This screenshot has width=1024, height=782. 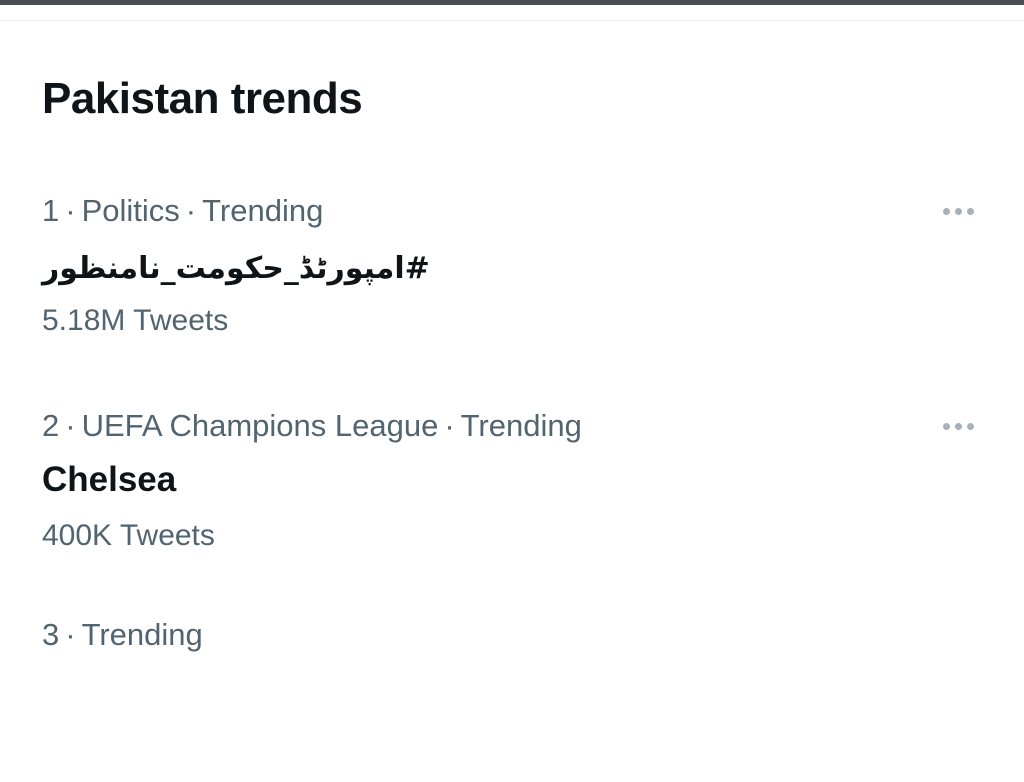 What do you see at coordinates (182, 211) in the screenshot?
I see `trend-meta: 1 · Politics · Trending` at bounding box center [182, 211].